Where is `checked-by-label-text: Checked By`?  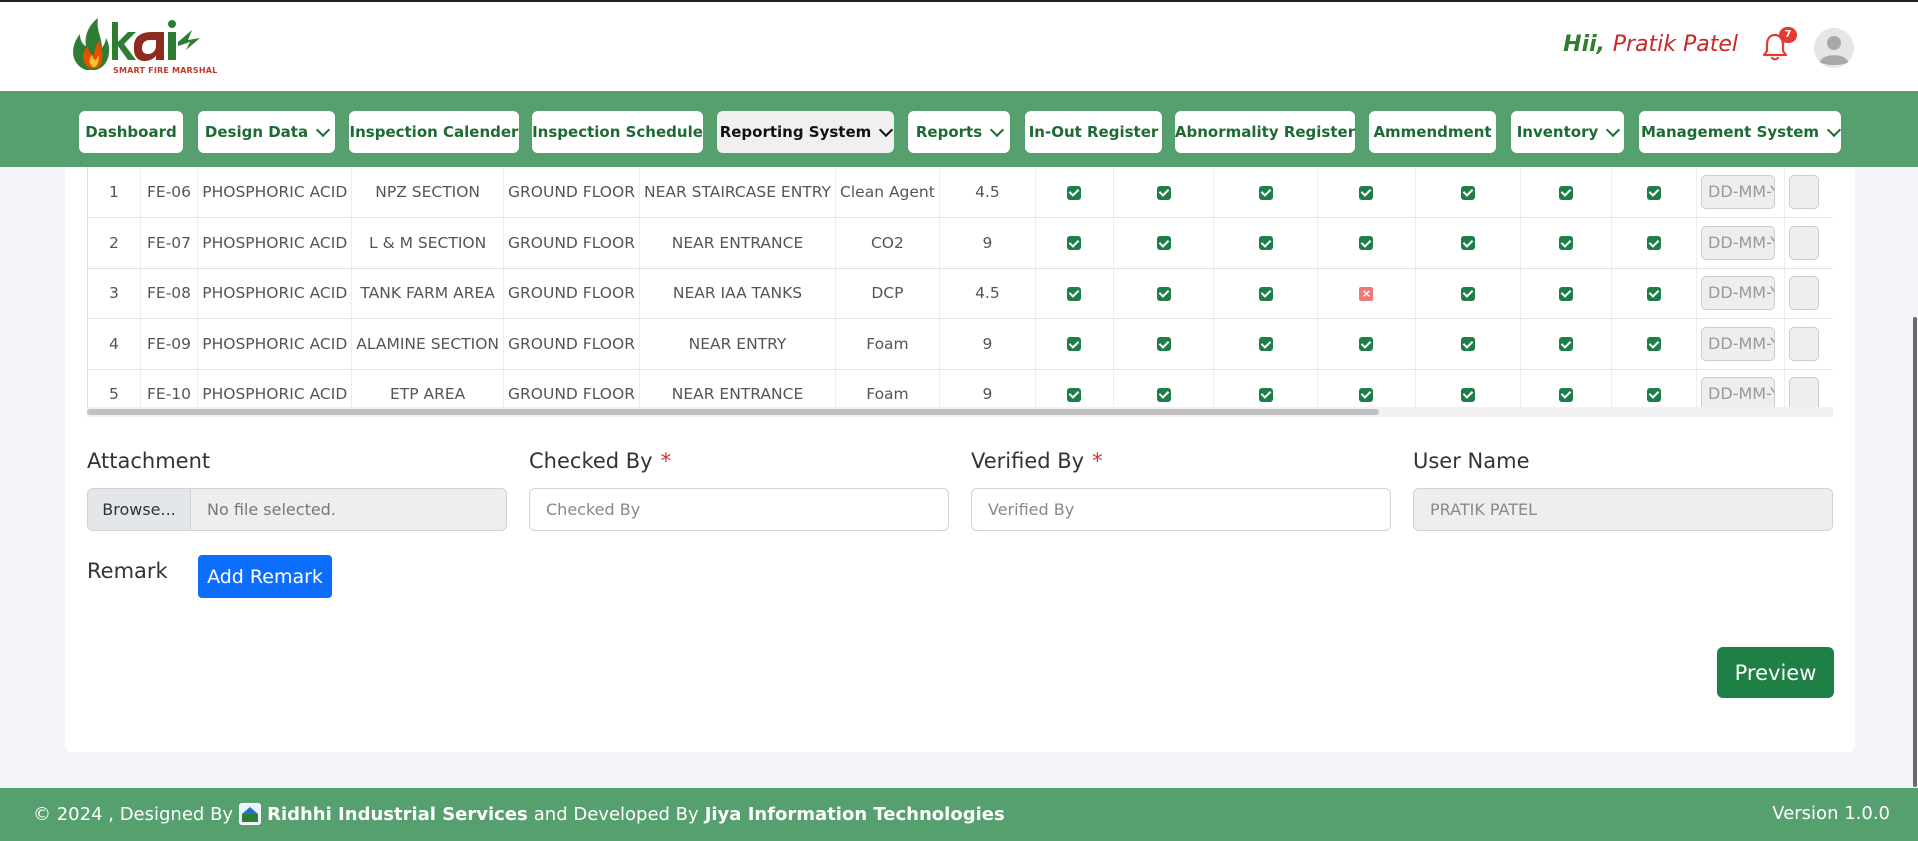 checked-by-label-text: Checked By is located at coordinates (591, 461).